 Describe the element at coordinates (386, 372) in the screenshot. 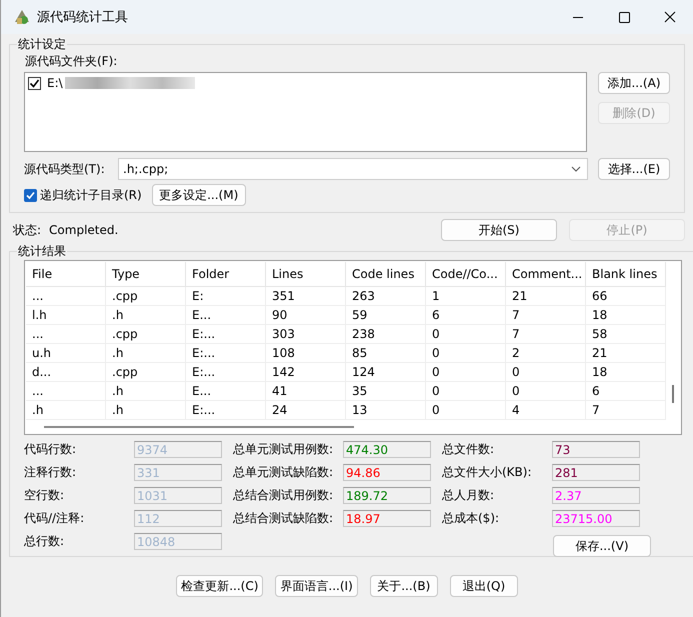

I see `table-cell: 124` at that location.